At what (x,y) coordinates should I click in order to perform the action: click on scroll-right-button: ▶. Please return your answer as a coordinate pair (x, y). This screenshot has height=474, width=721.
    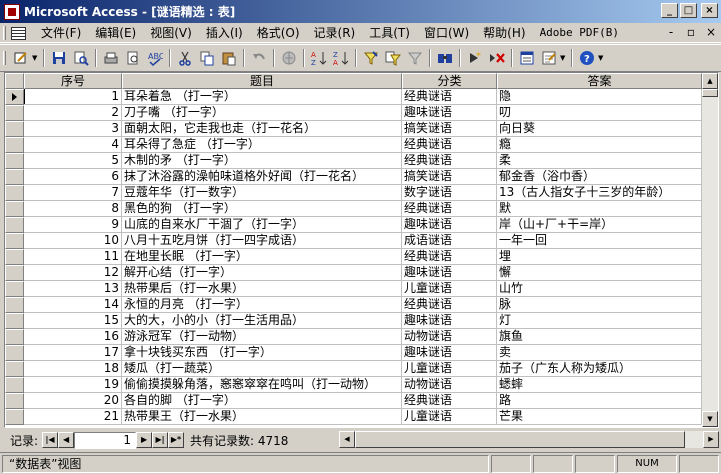
    Looking at the image, I should click on (711, 439).